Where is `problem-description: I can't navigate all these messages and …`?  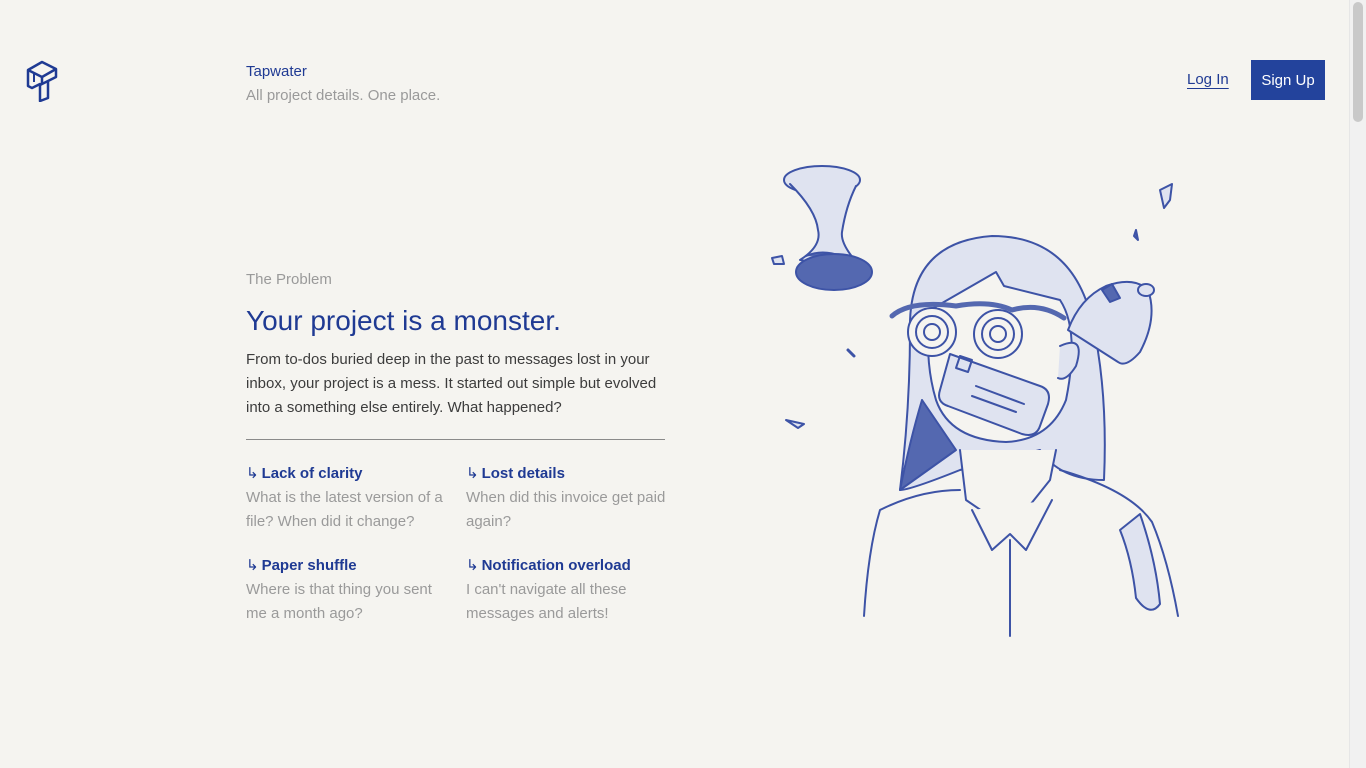
problem-description: I can't navigate all these messages and … is located at coordinates (546, 601).